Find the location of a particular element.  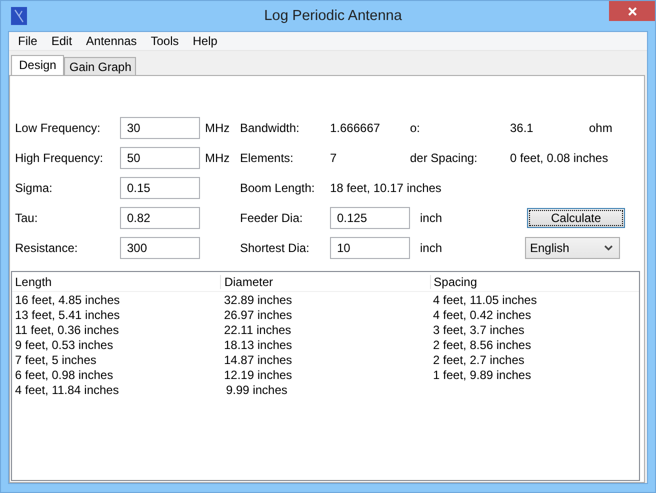

table-cell-text: 1 feet, 9.89 inches is located at coordinates (482, 375).